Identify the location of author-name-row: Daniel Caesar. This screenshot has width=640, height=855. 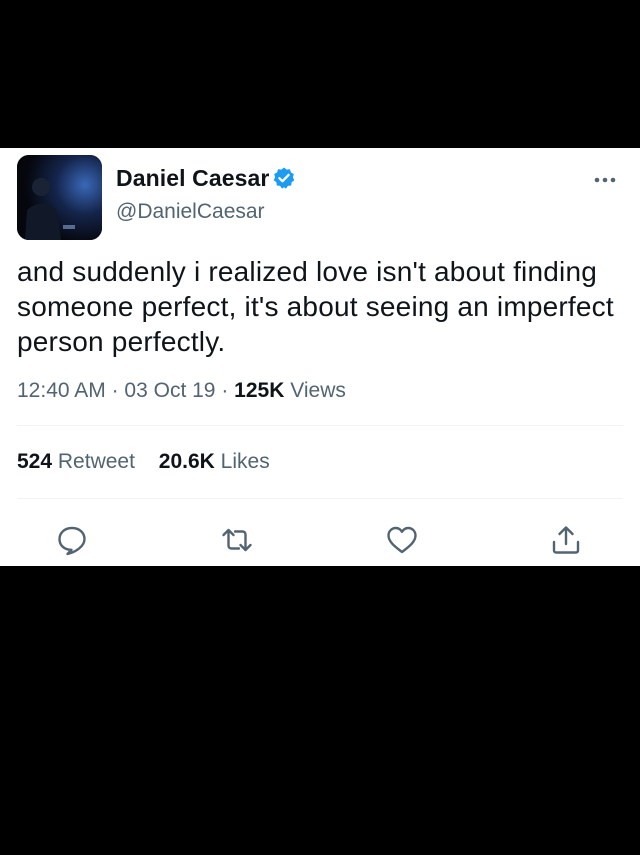
(206, 178).